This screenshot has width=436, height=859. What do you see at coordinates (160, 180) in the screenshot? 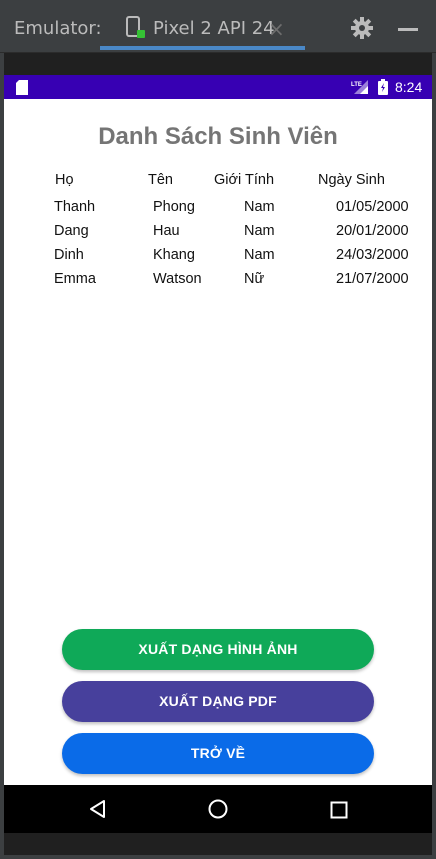
I see `column-header-ten: Tên` at bounding box center [160, 180].